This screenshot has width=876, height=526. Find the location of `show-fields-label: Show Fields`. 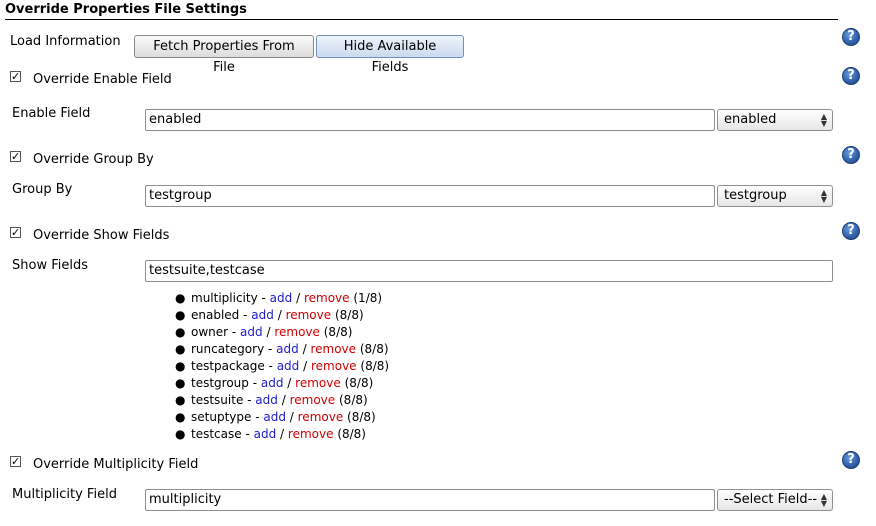

show-fields-label: Show Fields is located at coordinates (50, 265).